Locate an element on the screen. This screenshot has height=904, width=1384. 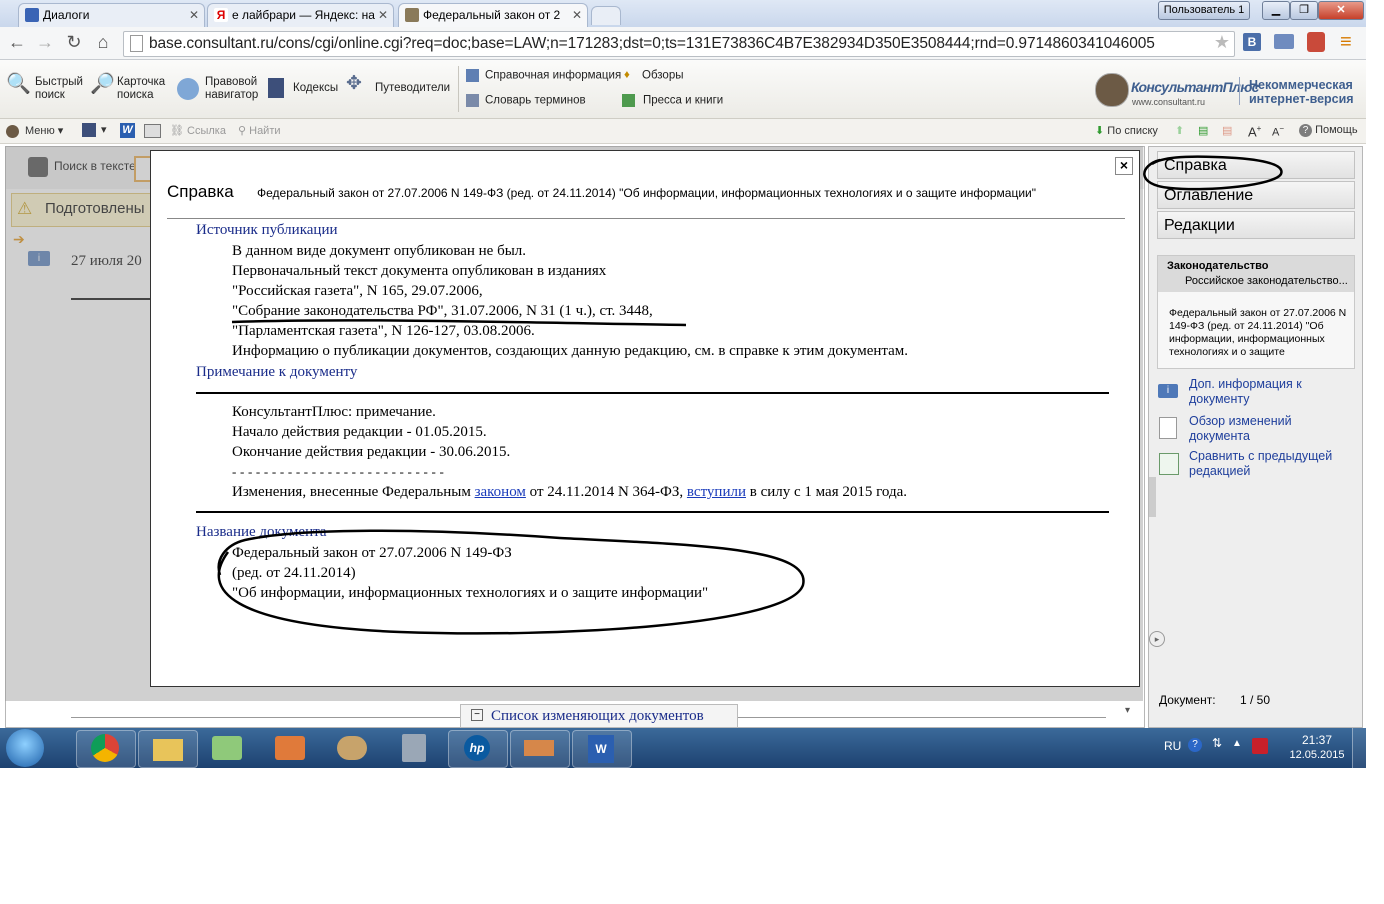
circle-annotation-reference-tab is located at coordinates (1213, 173).